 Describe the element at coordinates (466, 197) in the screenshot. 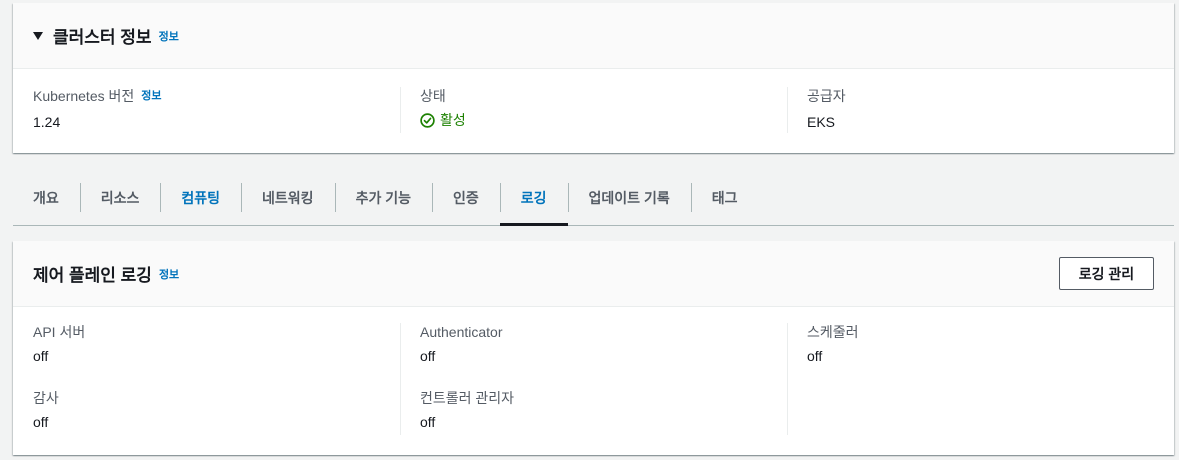

I see `tab-authentication: 인증` at that location.